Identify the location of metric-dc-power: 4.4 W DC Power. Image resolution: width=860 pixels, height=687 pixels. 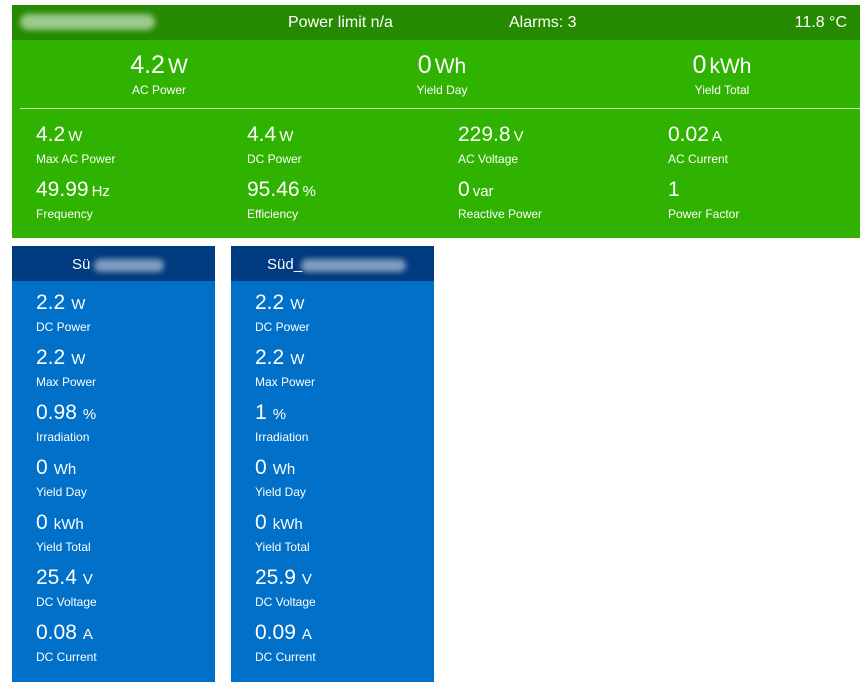
(274, 144).